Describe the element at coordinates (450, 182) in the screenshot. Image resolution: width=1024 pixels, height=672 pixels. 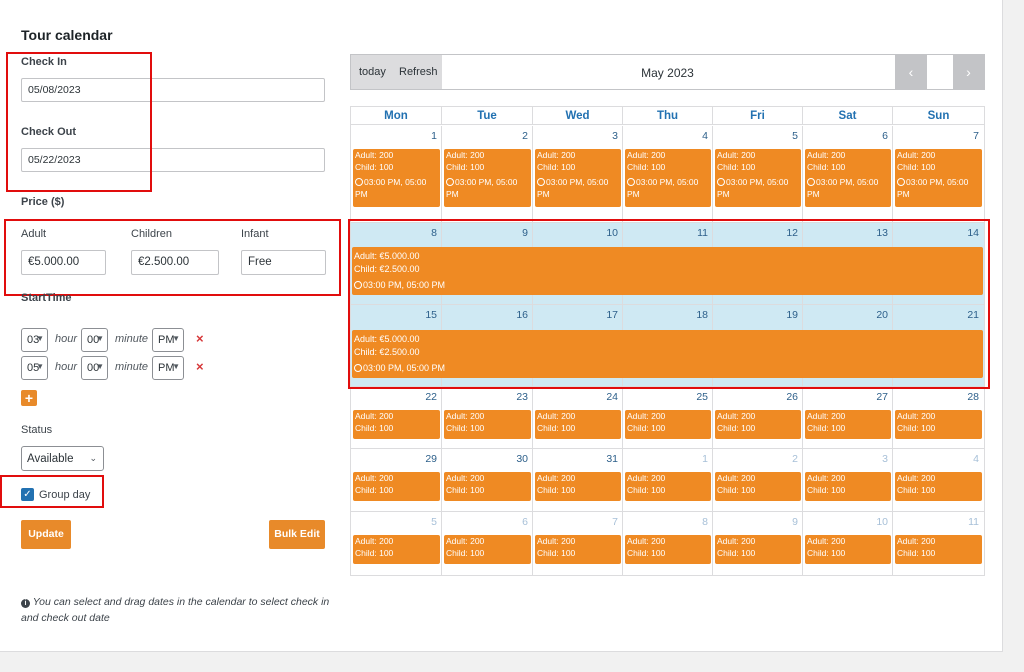
I see `clock-icon` at that location.